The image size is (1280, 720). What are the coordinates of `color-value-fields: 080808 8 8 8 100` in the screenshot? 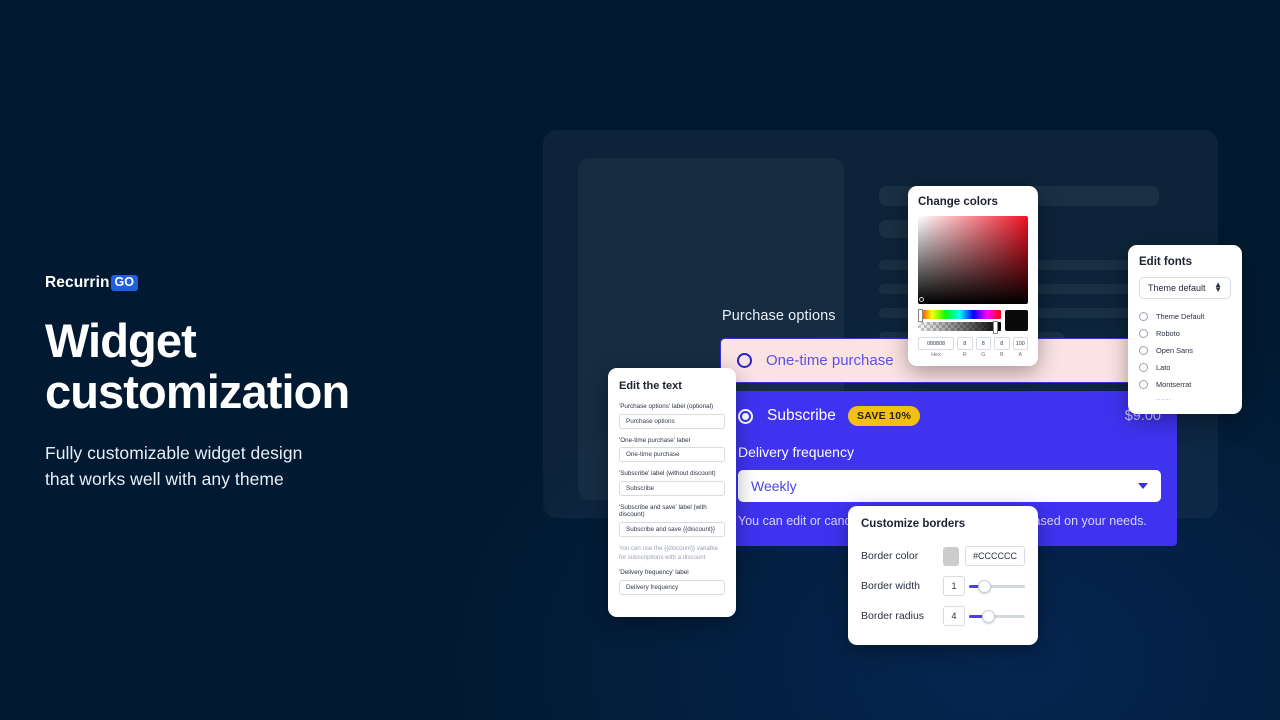 It's located at (973, 343).